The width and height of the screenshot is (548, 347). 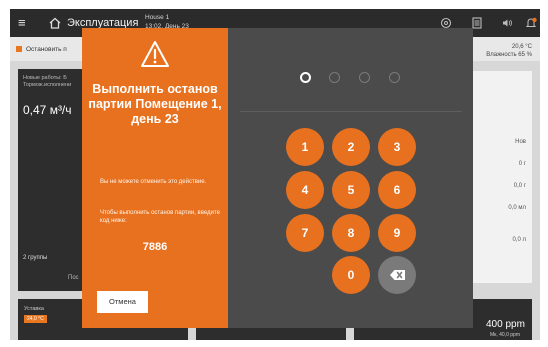 I want to click on stop-square-icon, so click(x=19, y=49).